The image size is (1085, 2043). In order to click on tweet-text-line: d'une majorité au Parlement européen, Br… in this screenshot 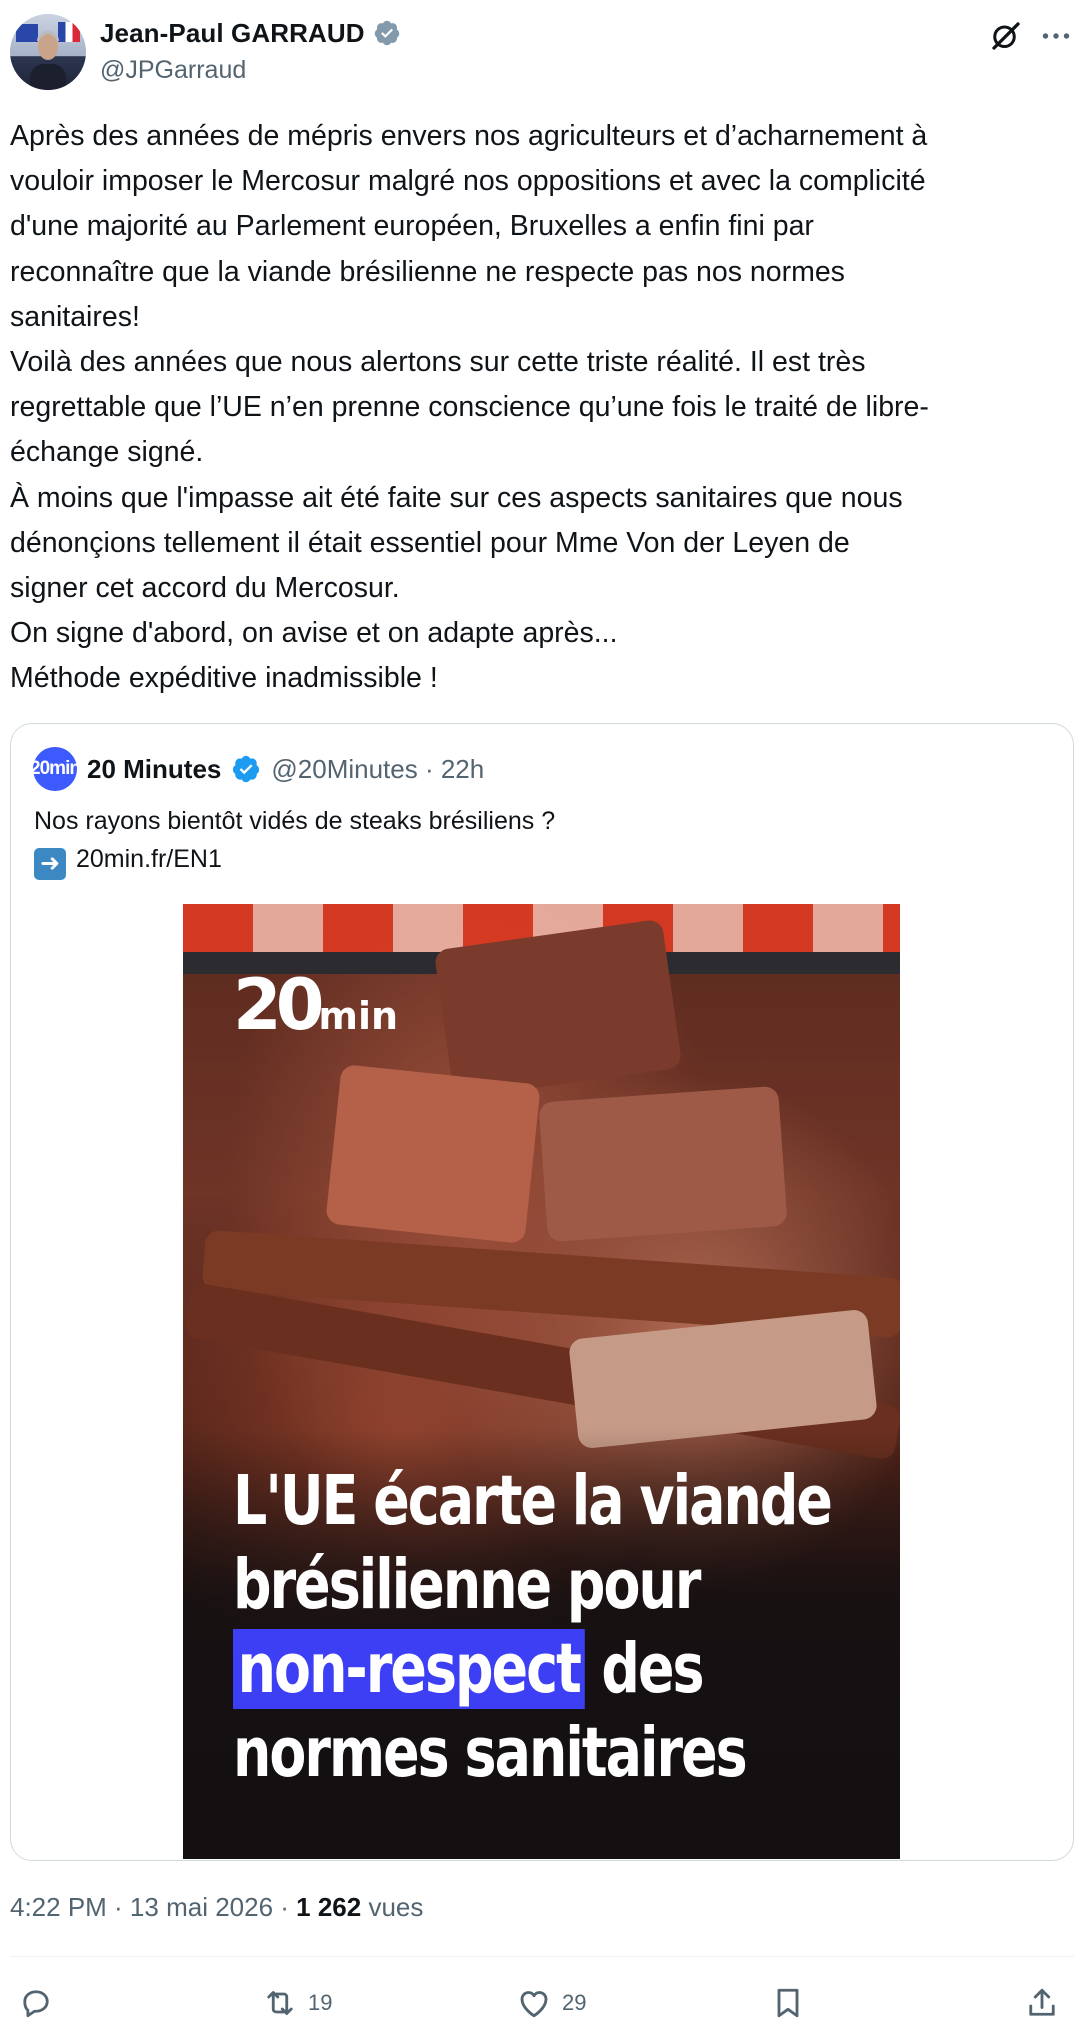, I will do `click(412, 226)`.